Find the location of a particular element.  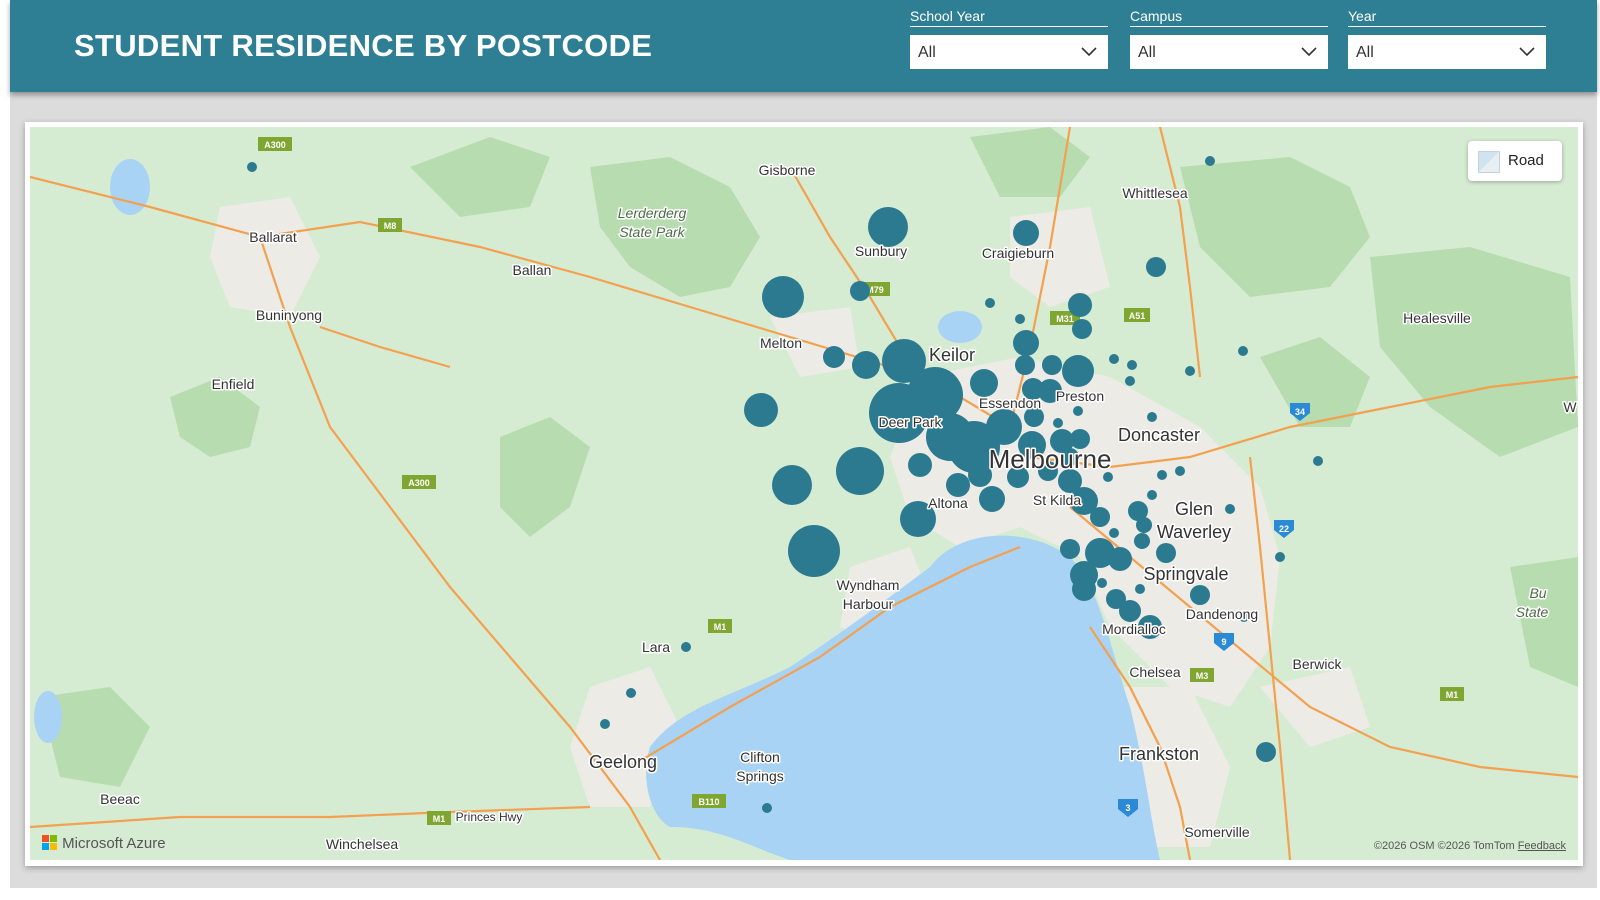

route-badge: 22 is located at coordinates (1284, 529).